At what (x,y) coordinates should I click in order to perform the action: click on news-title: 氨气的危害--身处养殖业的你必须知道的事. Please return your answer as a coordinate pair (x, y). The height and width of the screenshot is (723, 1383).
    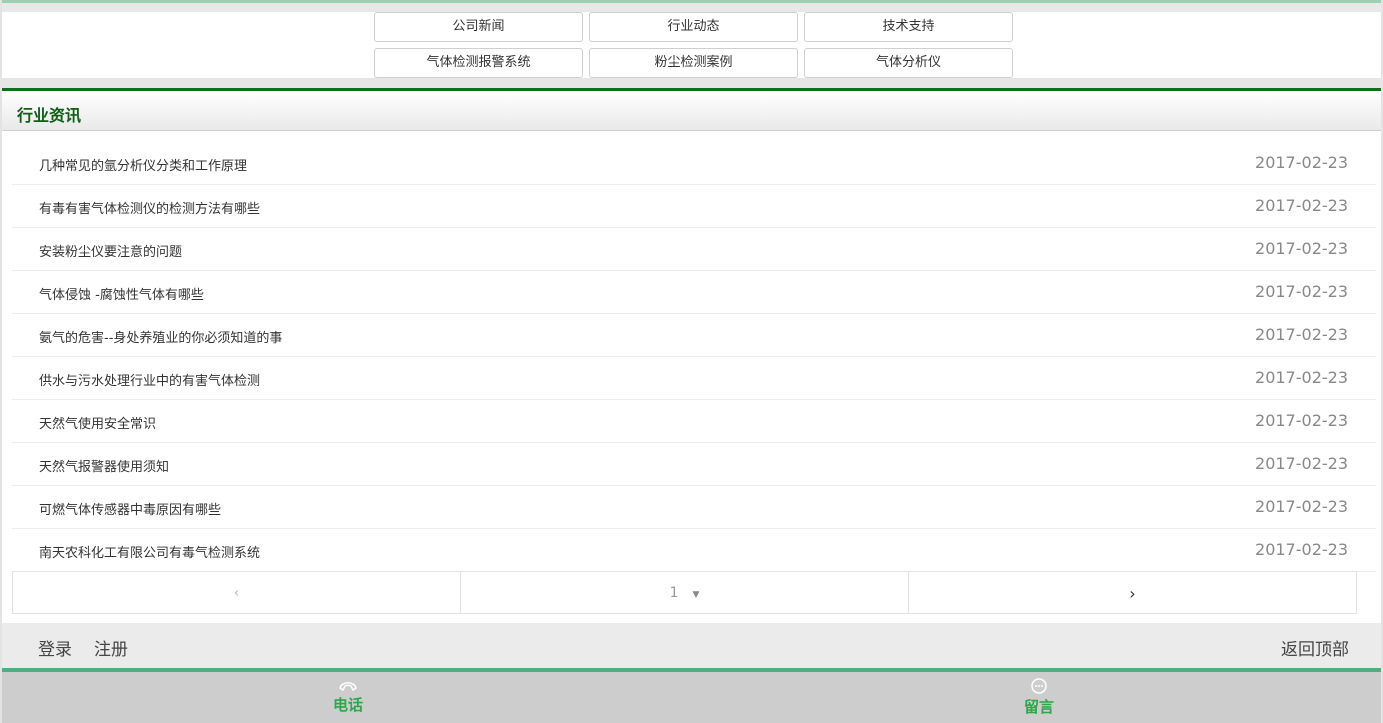
    Looking at the image, I should click on (160, 336).